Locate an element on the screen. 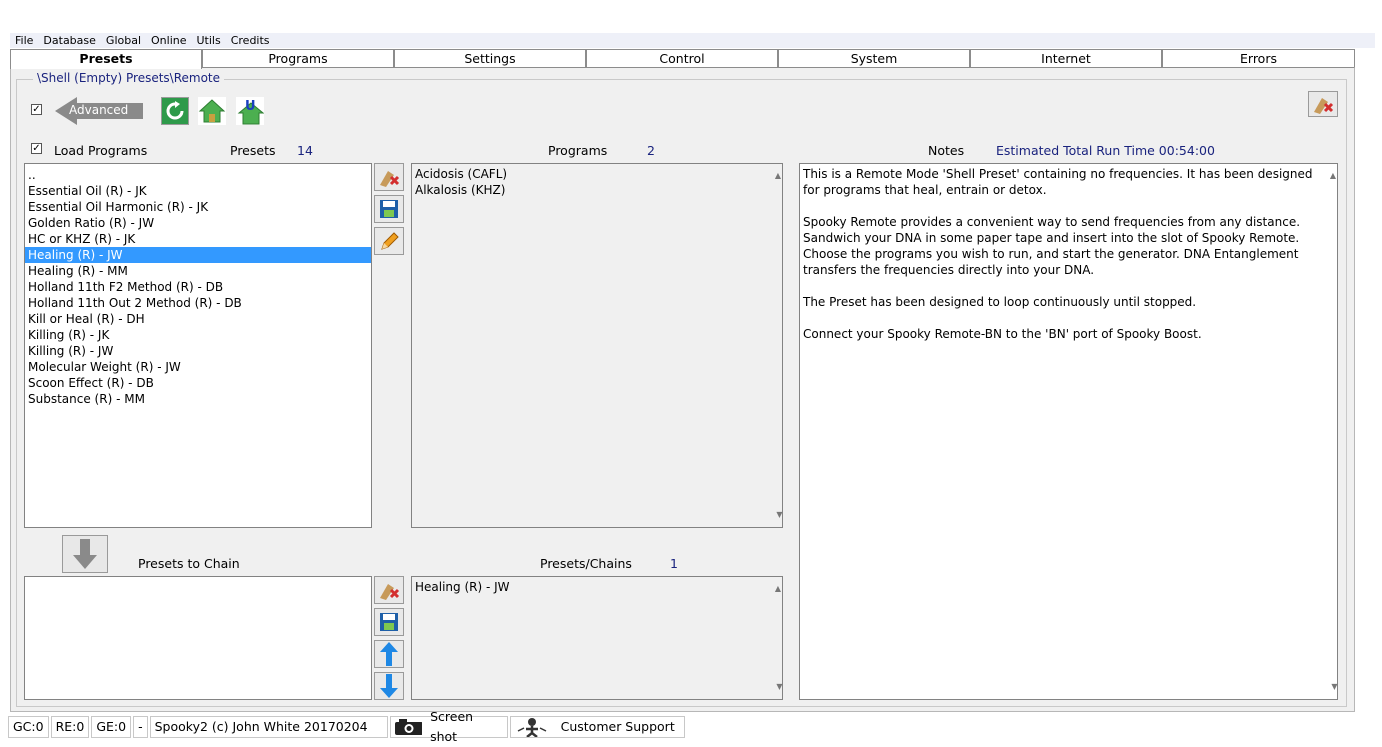  advanced-label: Advanced is located at coordinates (99, 110).